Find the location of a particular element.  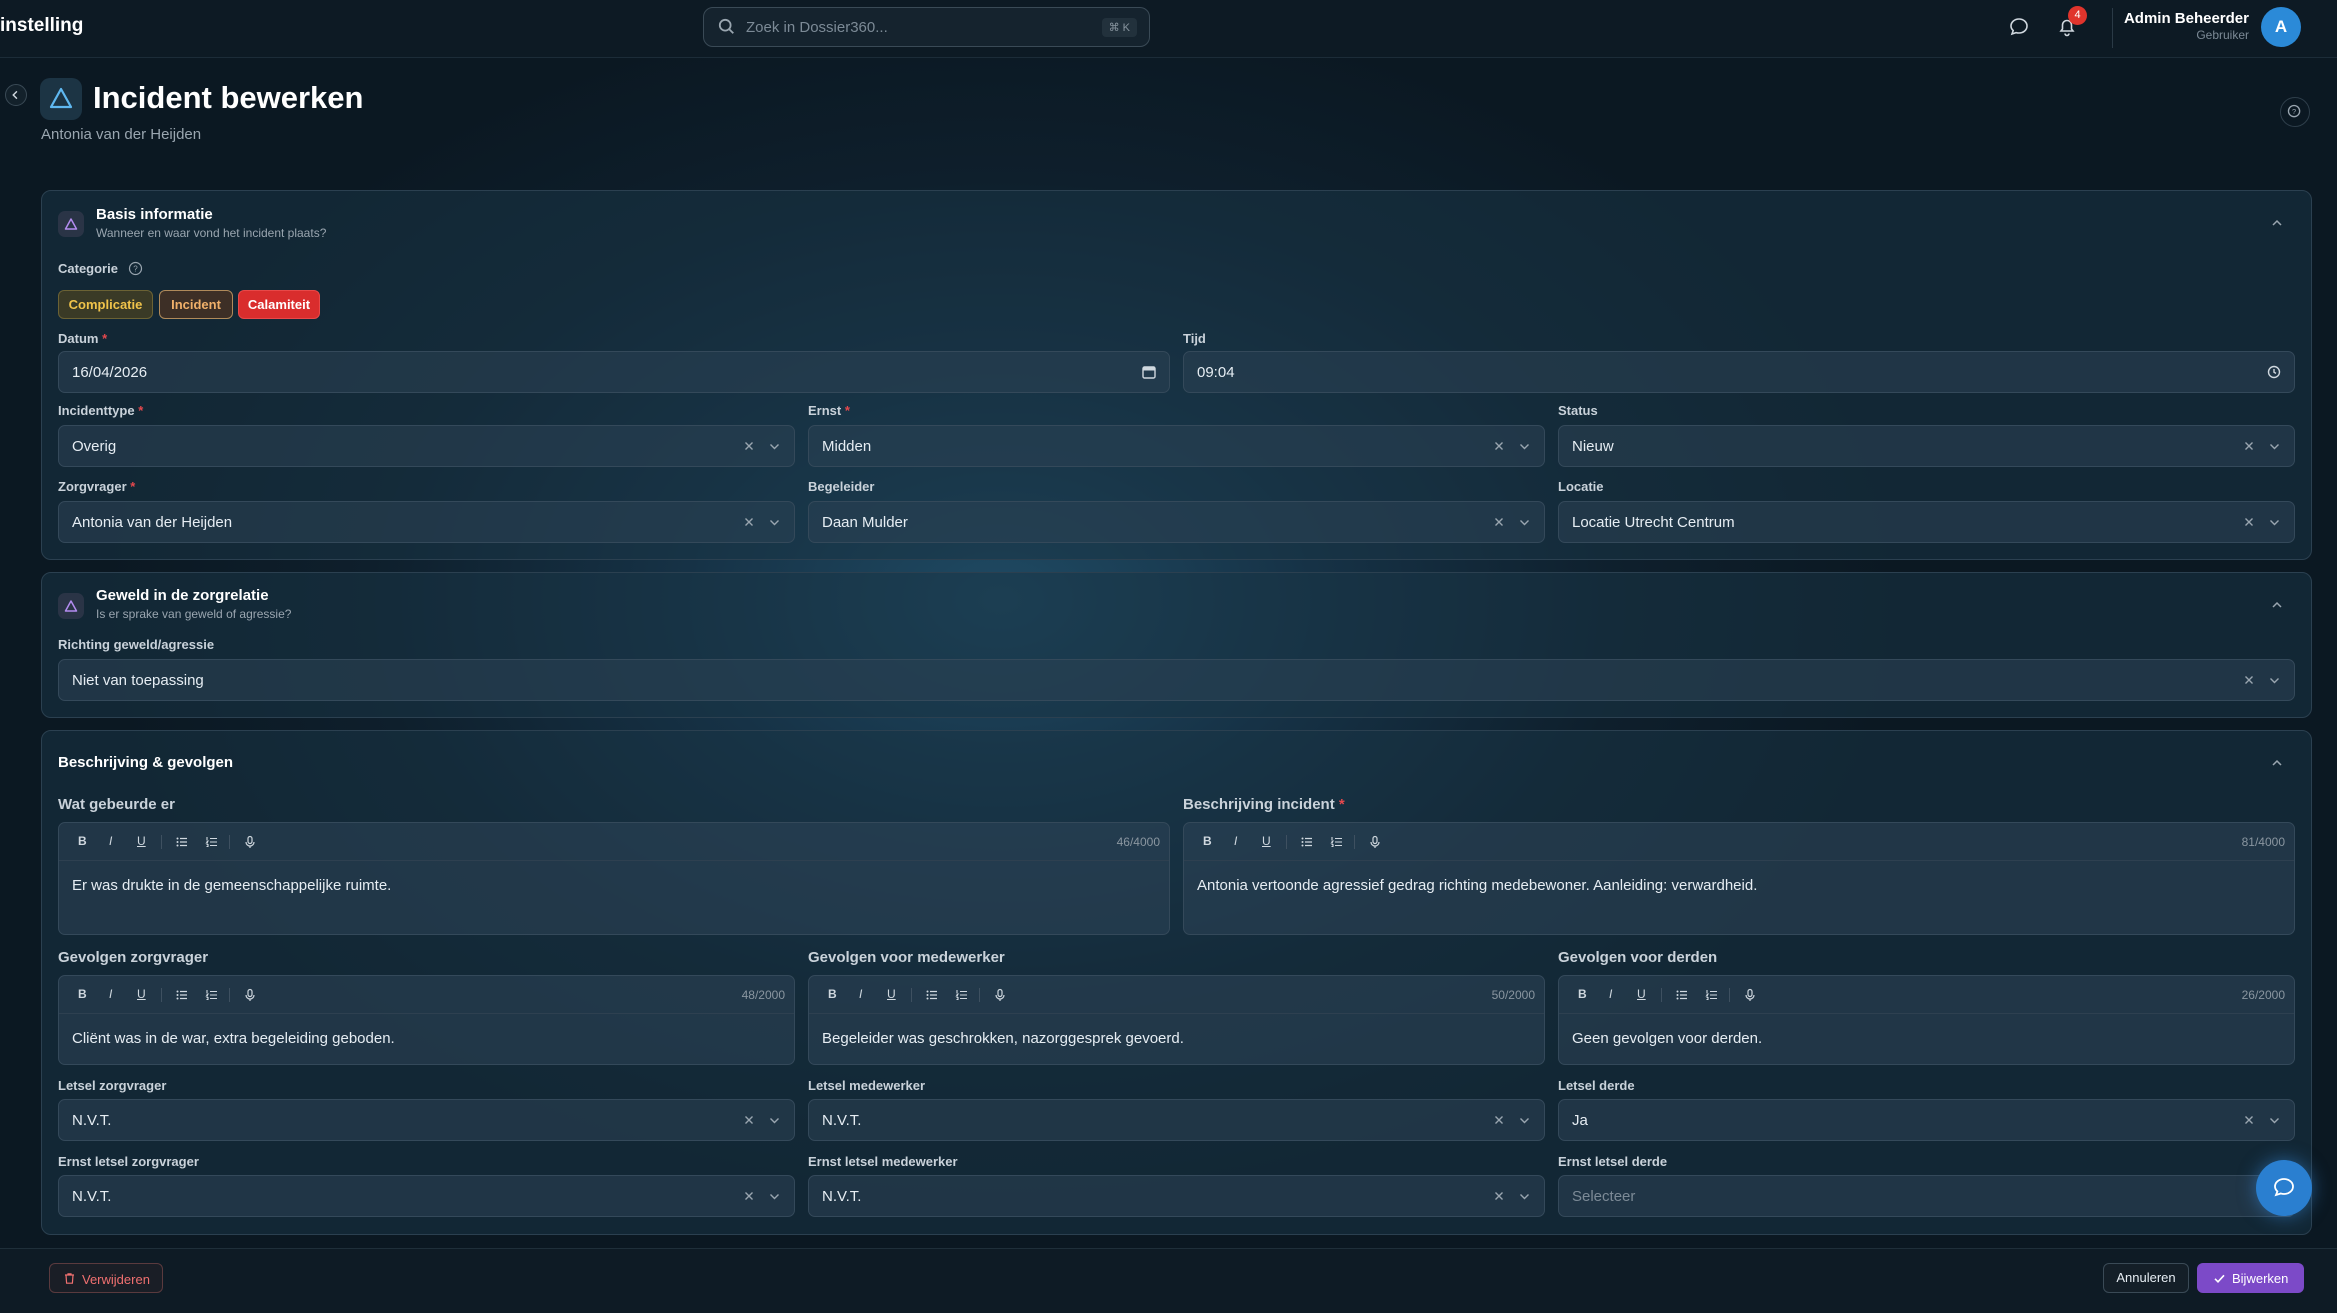

tijd-field: 09:04 is located at coordinates (1739, 372).